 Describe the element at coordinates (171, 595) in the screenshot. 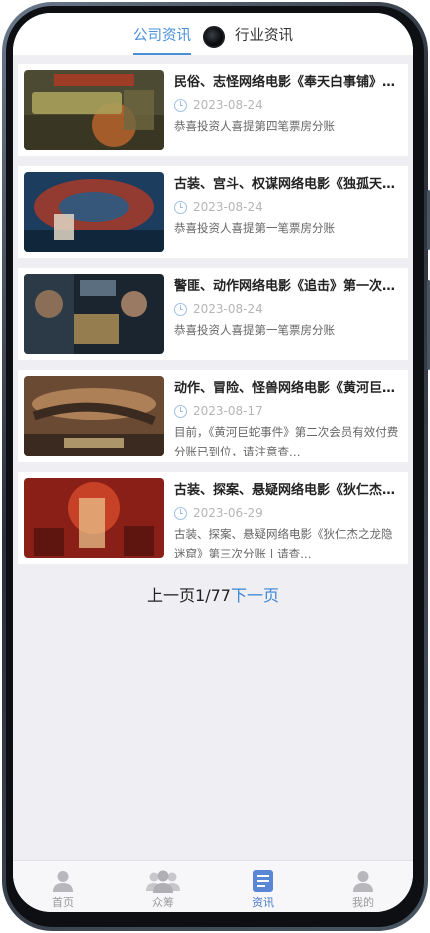

I see `prev-page-link: 上一页` at that location.